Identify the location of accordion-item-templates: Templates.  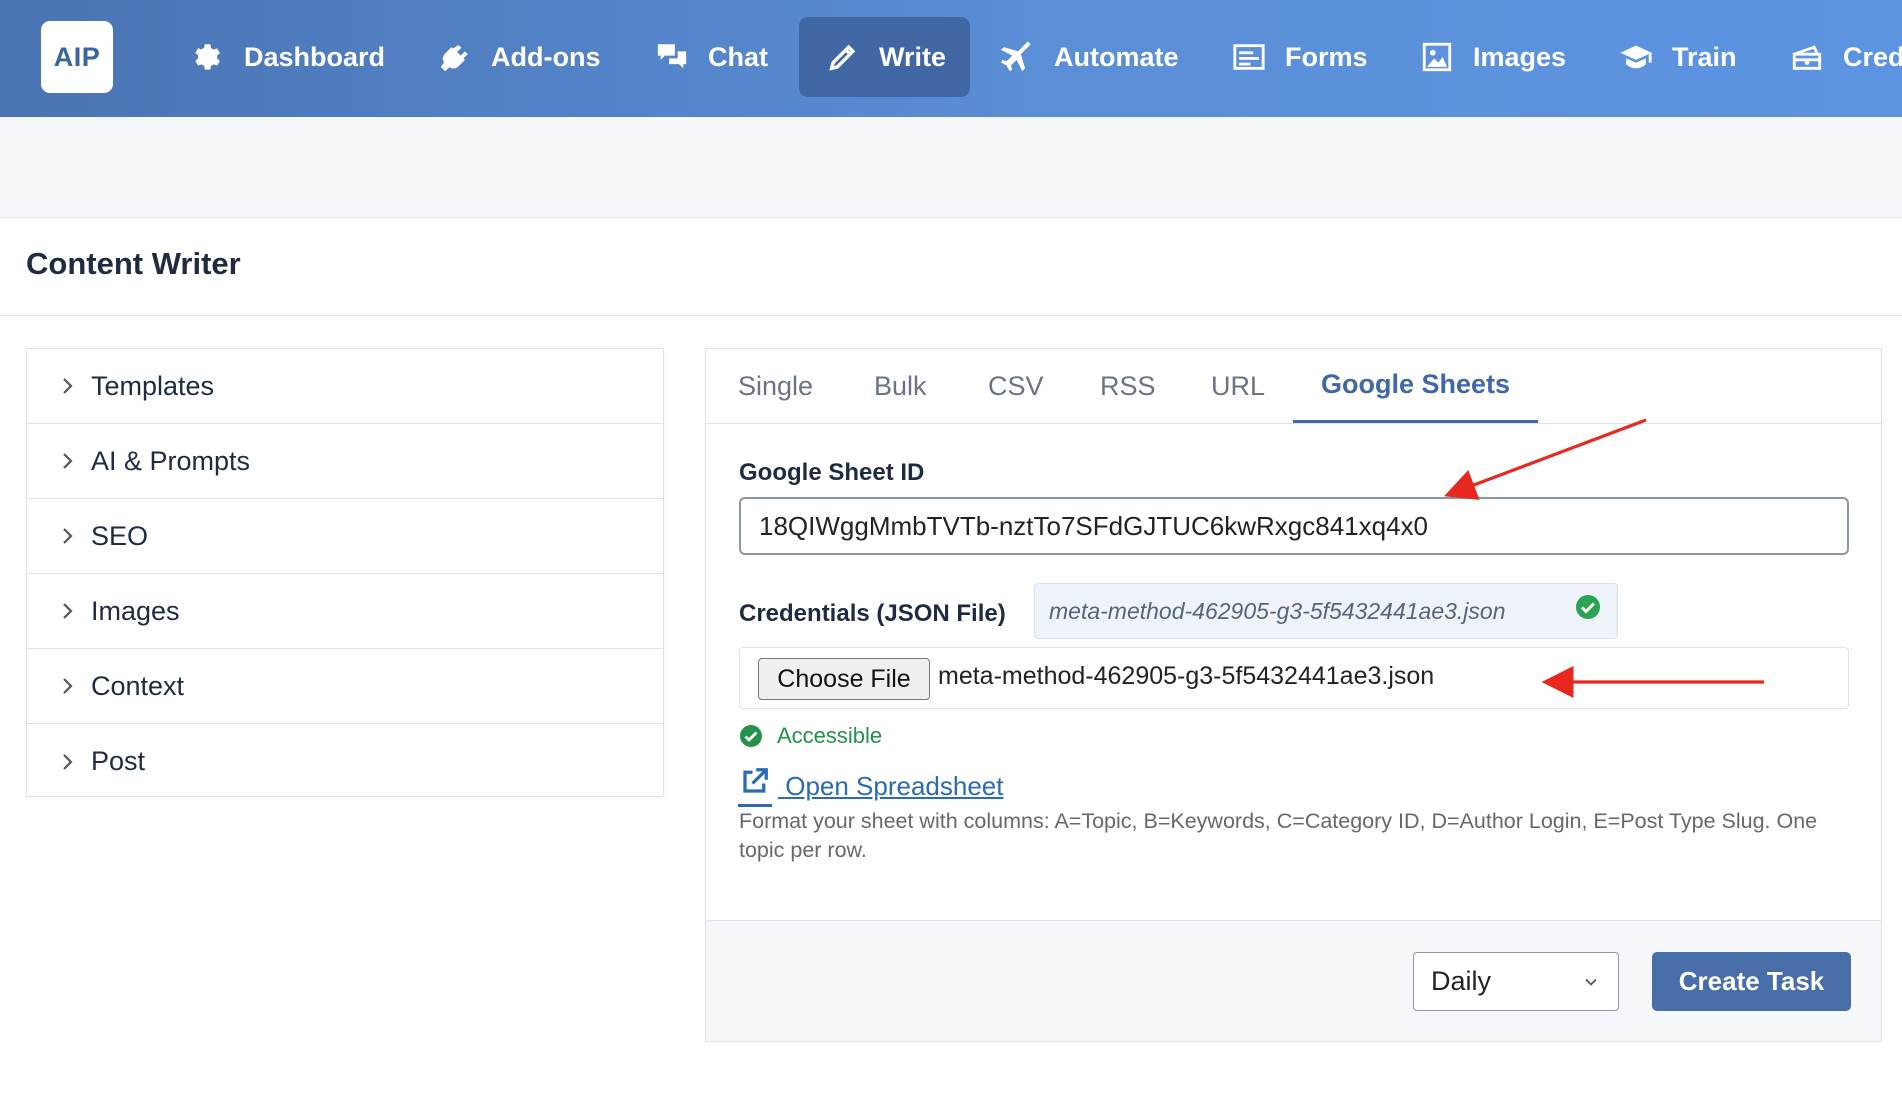
(345, 386).